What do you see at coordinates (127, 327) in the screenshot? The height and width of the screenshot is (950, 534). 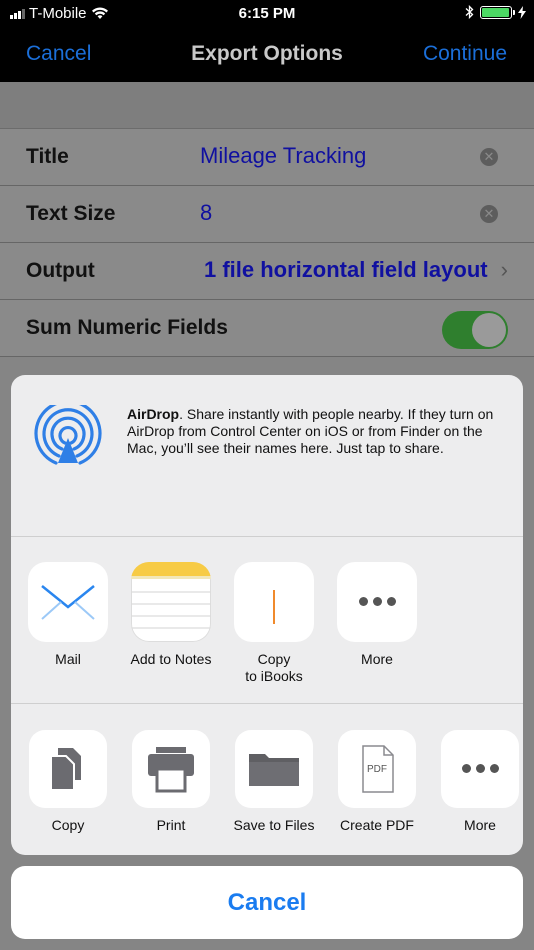 I see `sum-numeric-label: Sum Numeric Fields` at bounding box center [127, 327].